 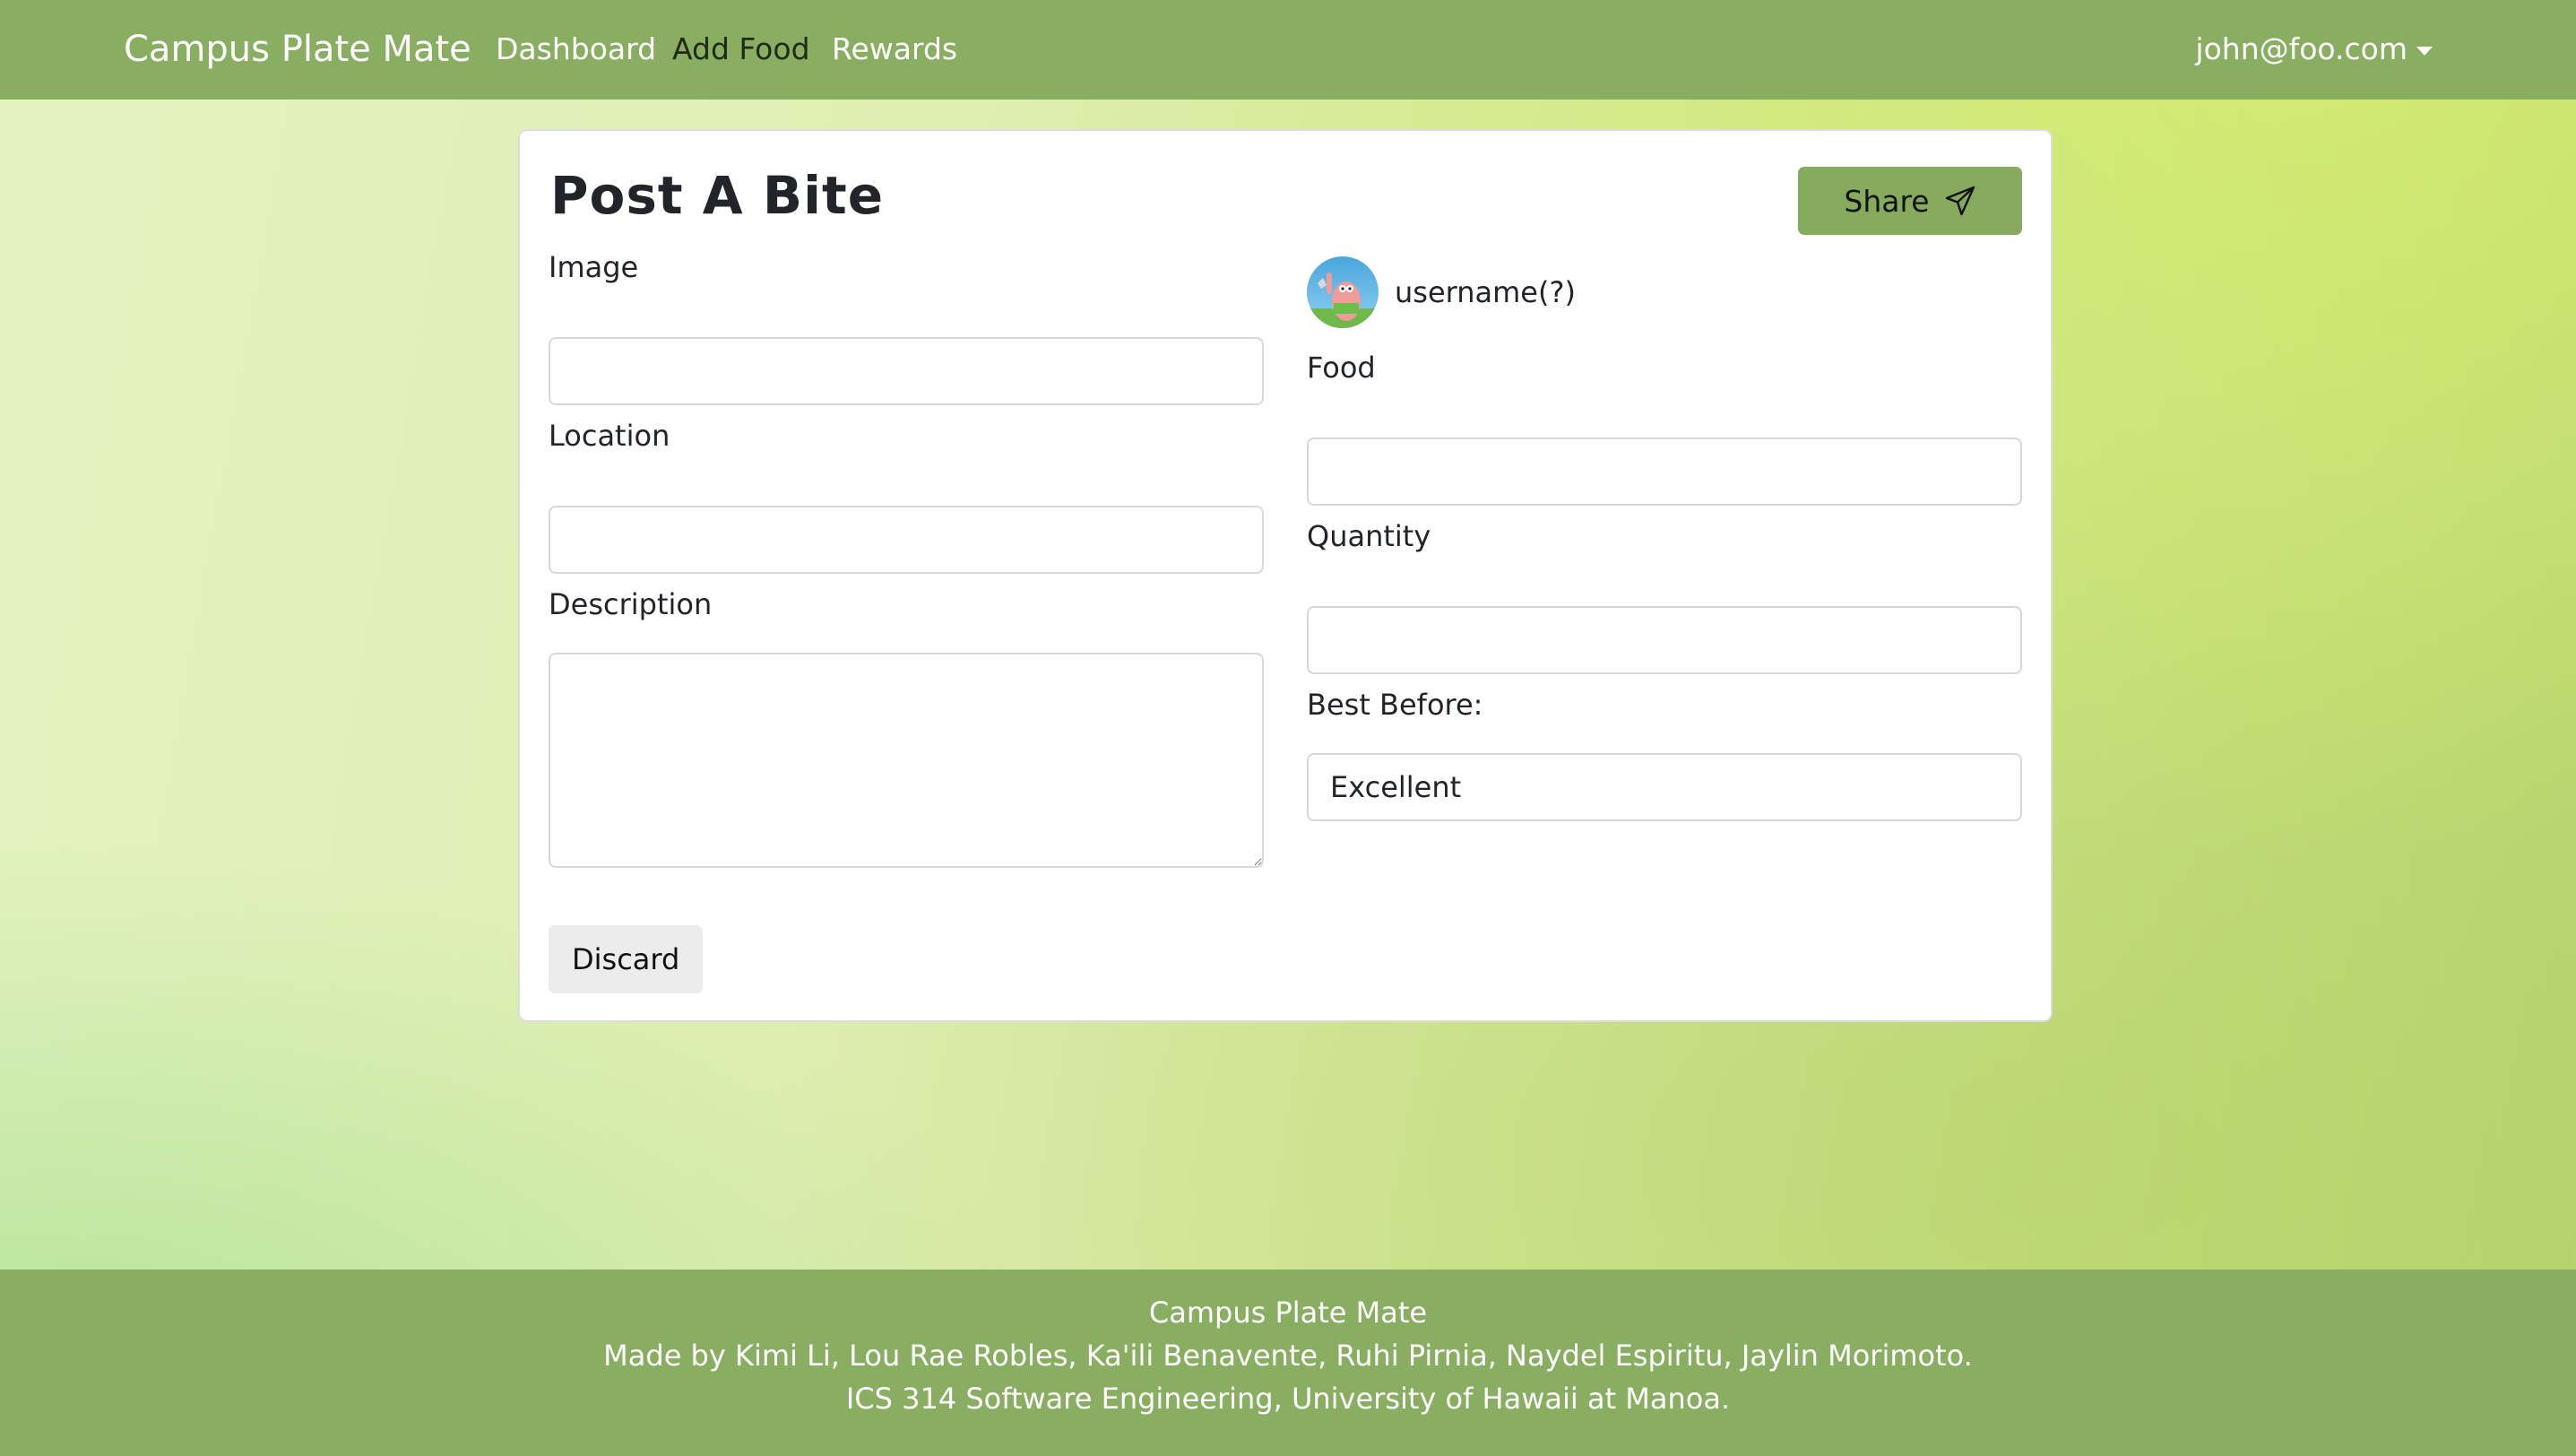 I want to click on brand-link: Campus Plate Mate, so click(x=297, y=49).